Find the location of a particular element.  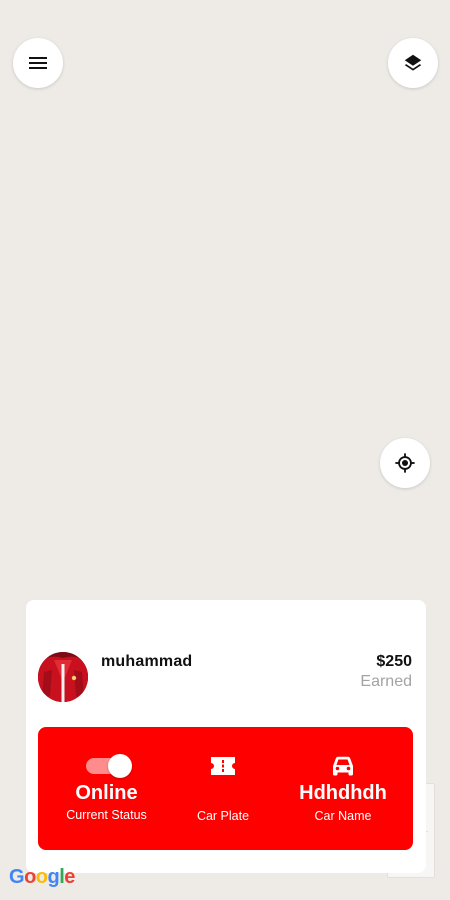

my-location-button is located at coordinates (405, 463).